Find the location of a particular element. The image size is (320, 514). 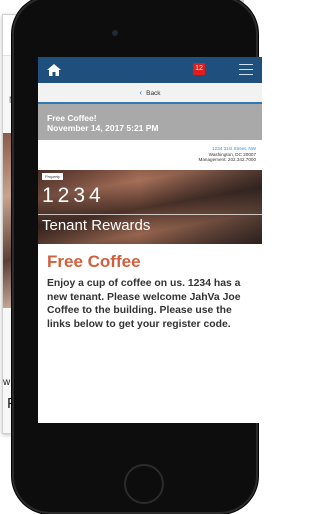

hamburger-menu-icon is located at coordinates (246, 70).